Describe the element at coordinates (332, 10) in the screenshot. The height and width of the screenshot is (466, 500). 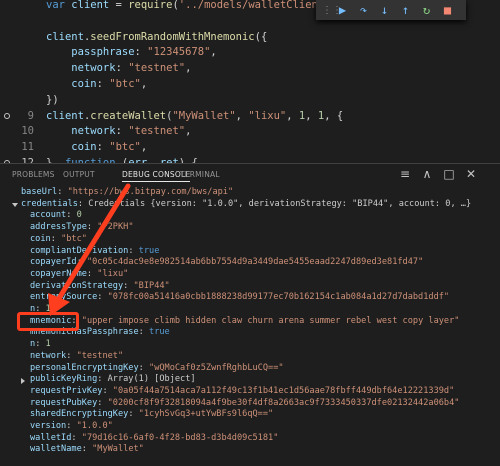
I see `drag-handle-icon: ⋮⋮` at that location.